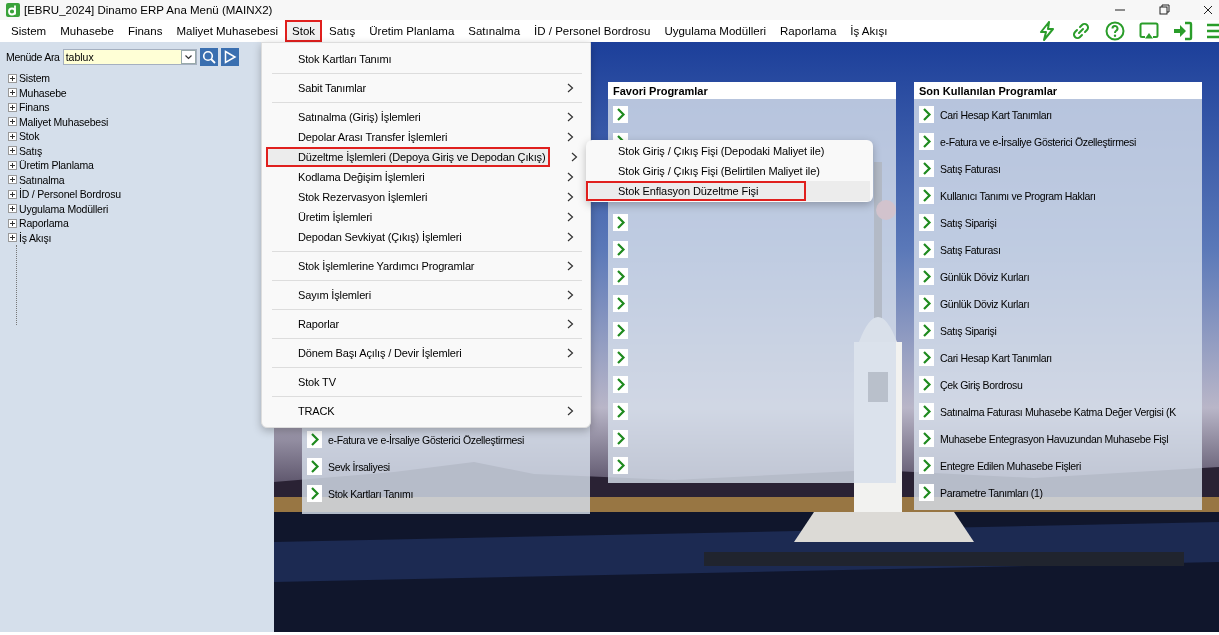  What do you see at coordinates (64, 208) in the screenshot?
I see `tree-item: Uygulama Modülleri` at bounding box center [64, 208].